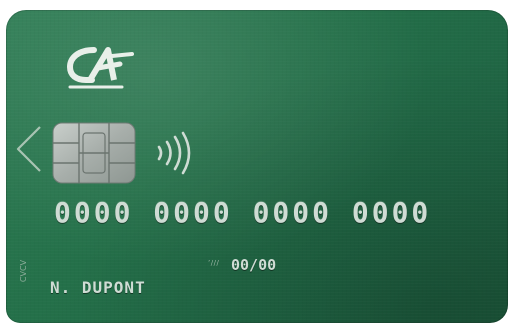 The height and width of the screenshot is (327, 513). Describe the element at coordinates (174, 153) in the screenshot. I see `contactless-icon` at that location.